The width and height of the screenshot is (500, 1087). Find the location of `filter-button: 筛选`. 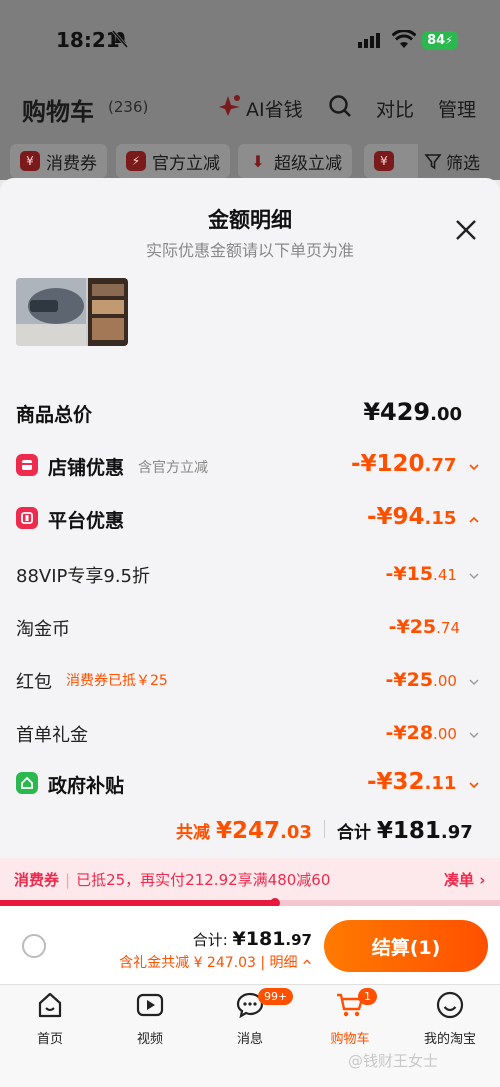

filter-button: 筛选 is located at coordinates (449, 161).